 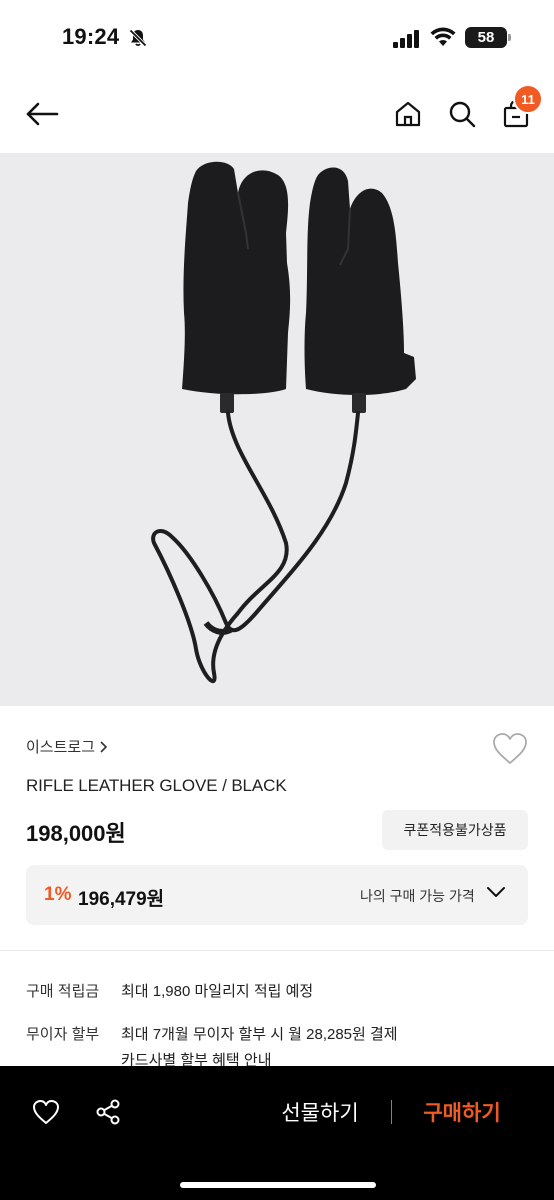 What do you see at coordinates (61, 747) in the screenshot?
I see `brand-name: 이스트로그` at bounding box center [61, 747].